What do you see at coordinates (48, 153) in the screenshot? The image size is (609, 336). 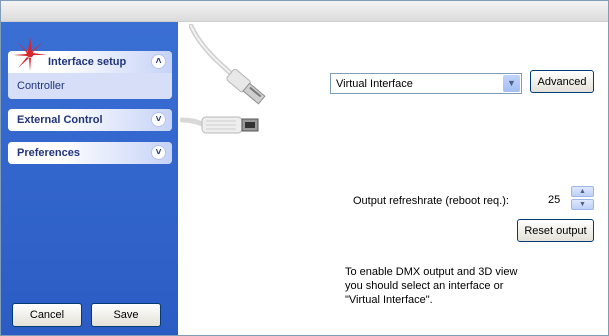 I see `panel-label: Preferences` at bounding box center [48, 153].